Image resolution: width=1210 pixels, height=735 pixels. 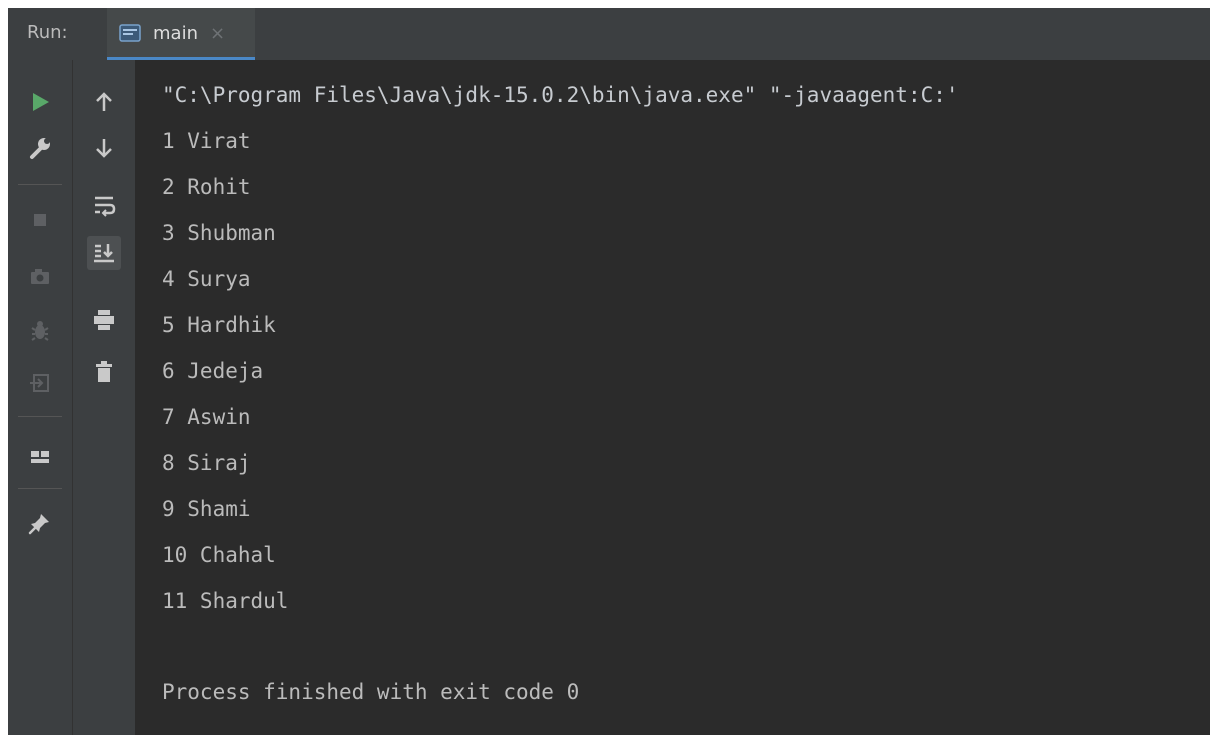 What do you see at coordinates (40, 383) in the screenshot?
I see `exit-icon` at bounding box center [40, 383].